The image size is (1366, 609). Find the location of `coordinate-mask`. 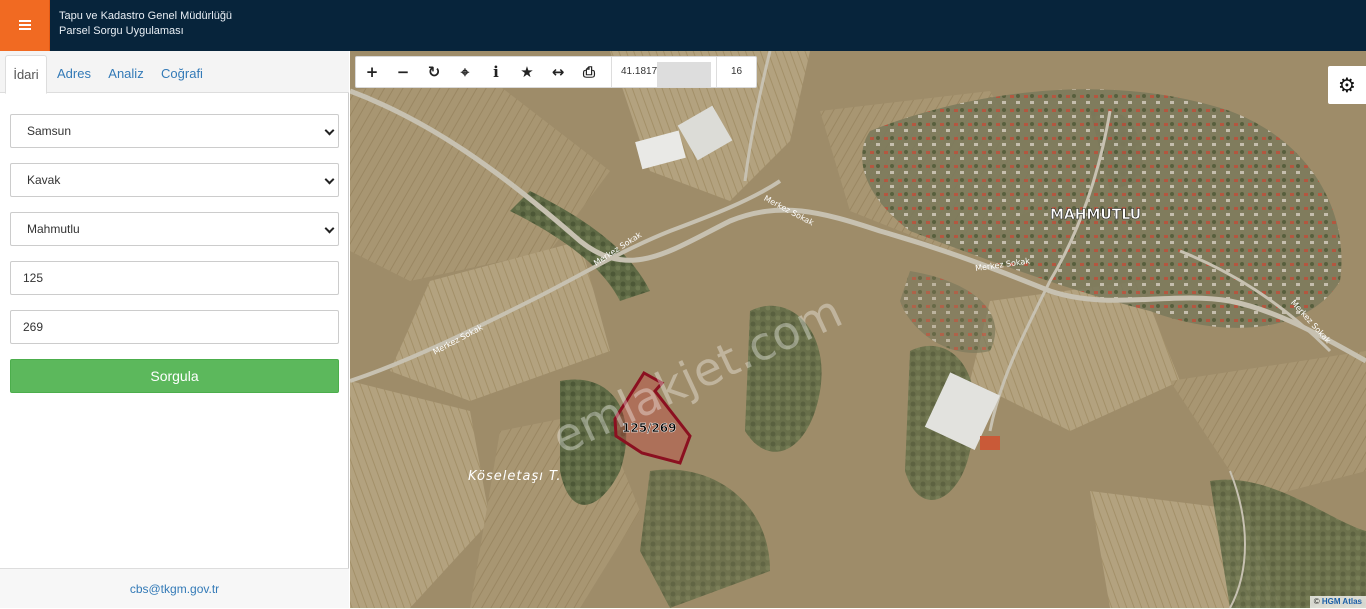

coordinate-mask is located at coordinates (684, 74).